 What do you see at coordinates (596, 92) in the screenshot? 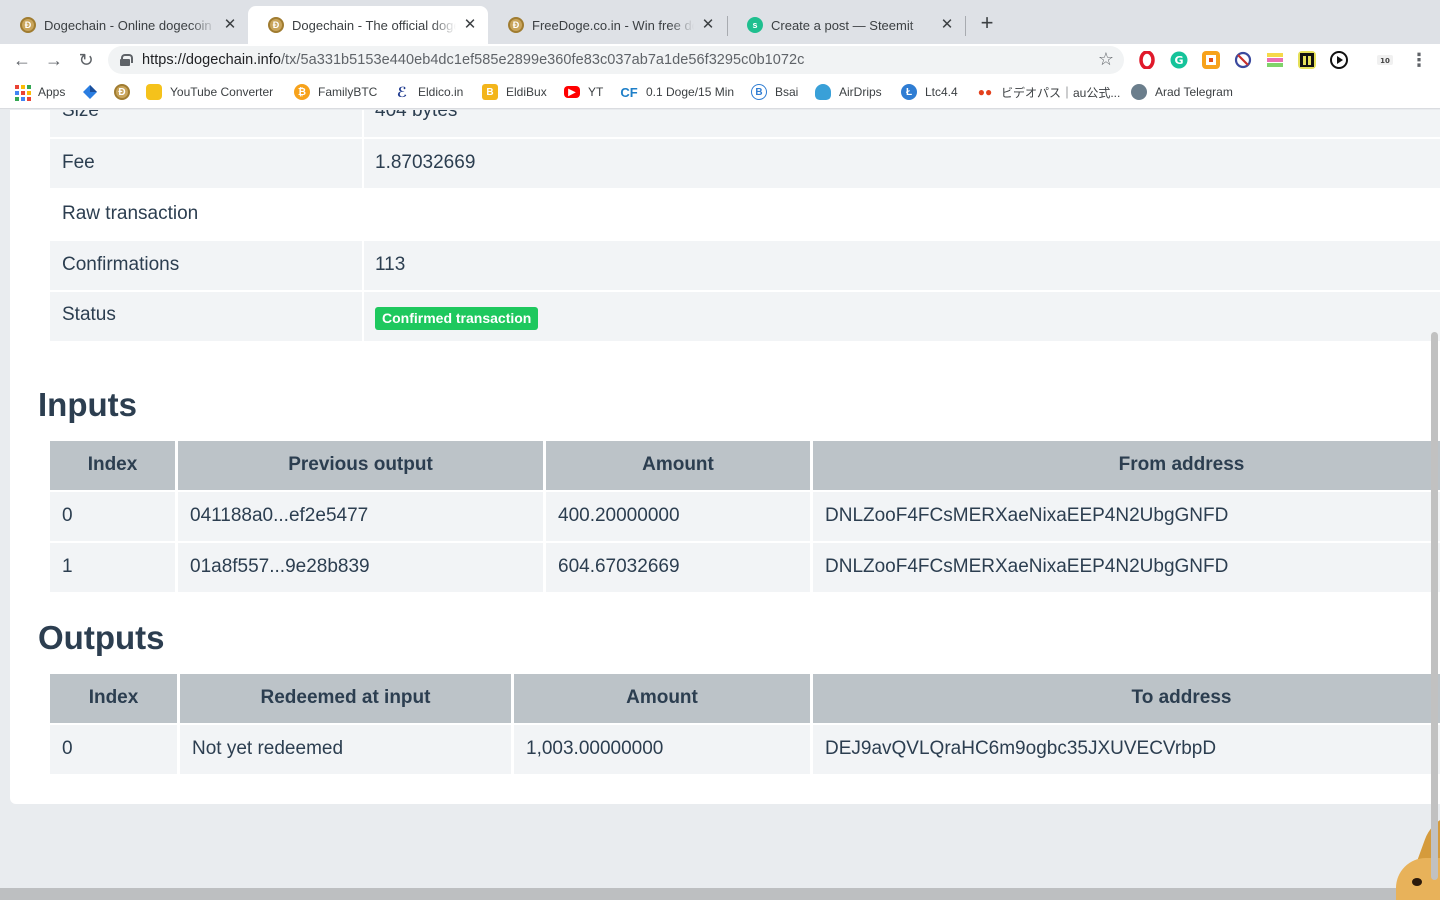
I see `bookmark-label: YT` at bounding box center [596, 92].